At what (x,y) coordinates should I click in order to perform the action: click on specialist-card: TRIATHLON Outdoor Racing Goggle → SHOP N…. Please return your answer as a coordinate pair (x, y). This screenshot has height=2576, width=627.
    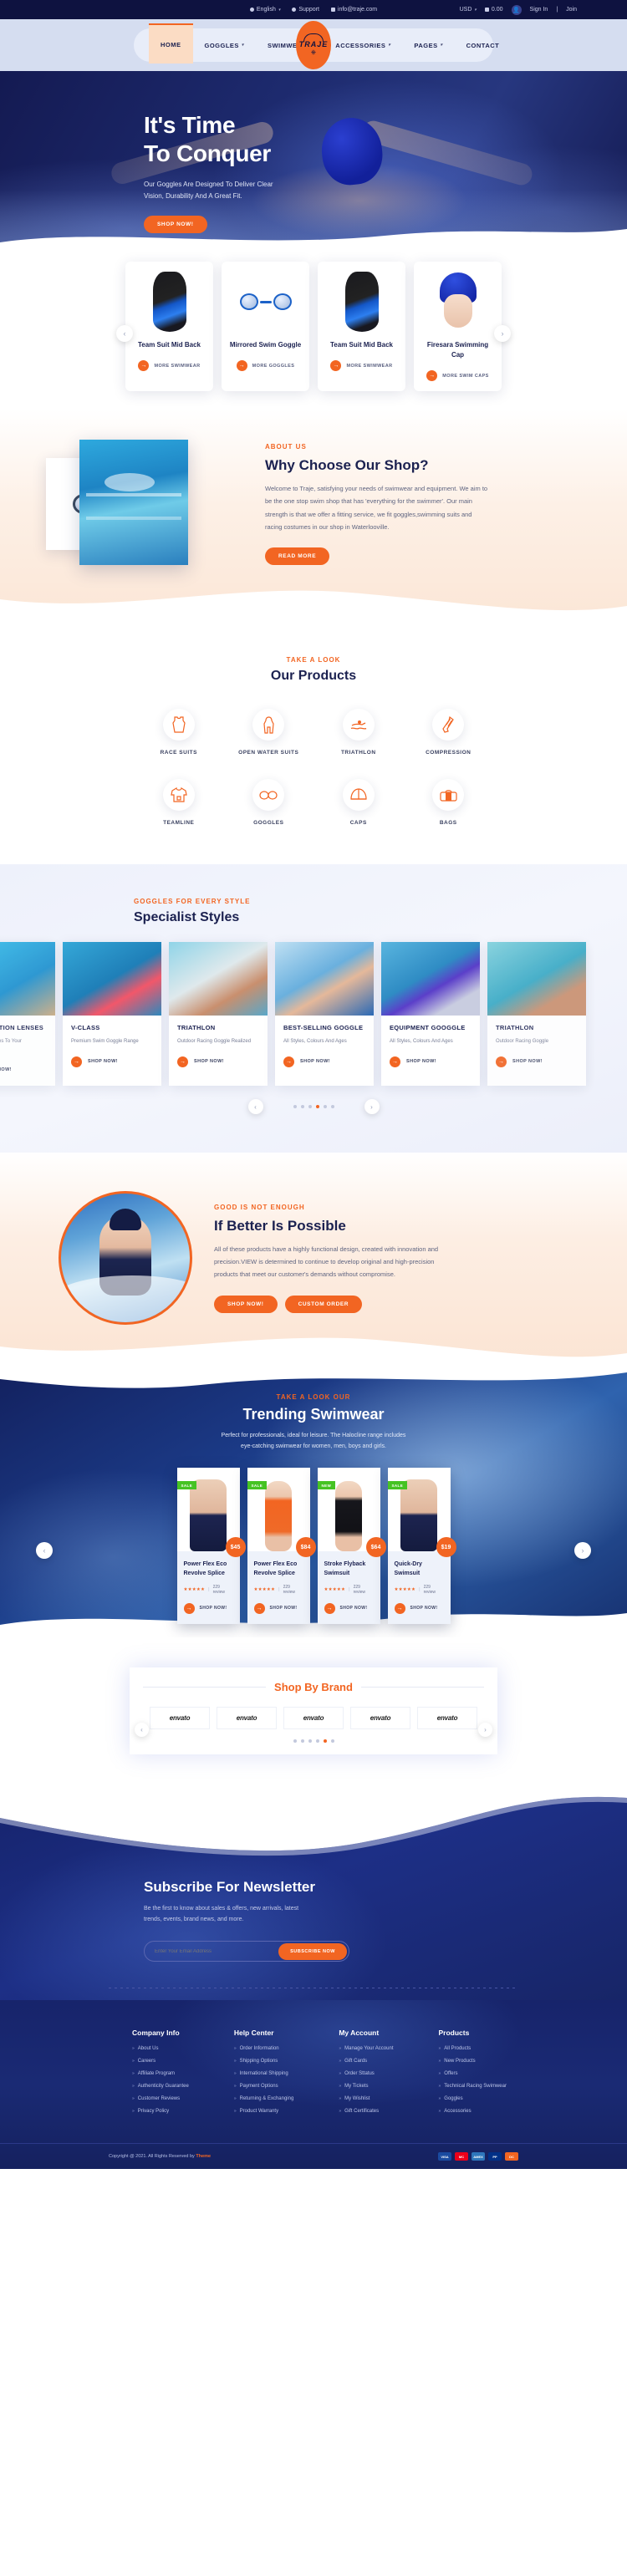
    Looking at the image, I should click on (536, 1014).